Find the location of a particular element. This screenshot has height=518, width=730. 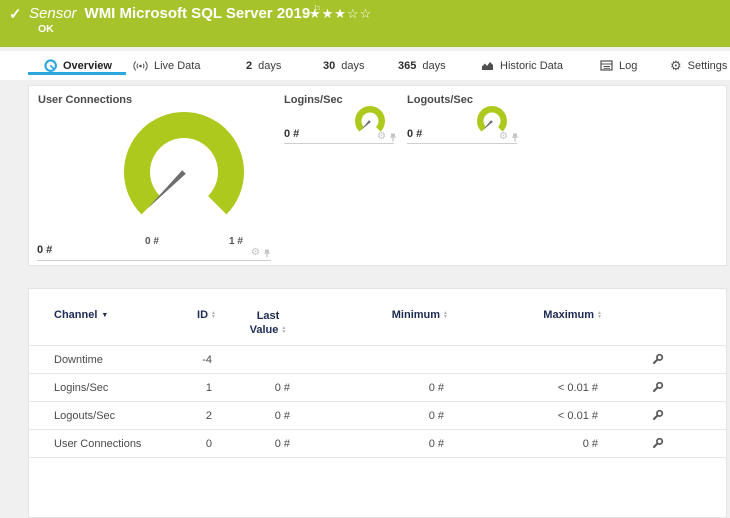

tab-historic-data: Historic Data is located at coordinates (522, 65).